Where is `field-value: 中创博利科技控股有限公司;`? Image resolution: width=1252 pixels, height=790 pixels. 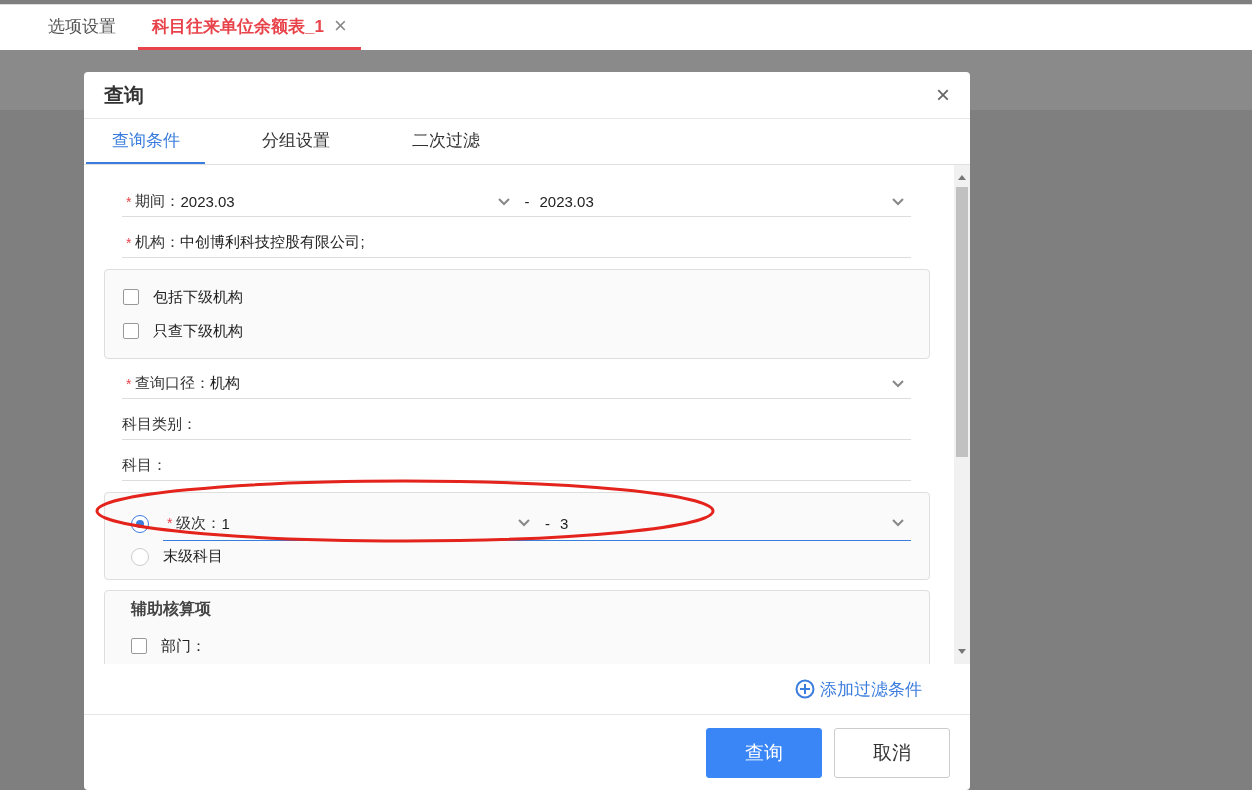
field-value: 中创博利科技控股有限公司; is located at coordinates (272, 242).